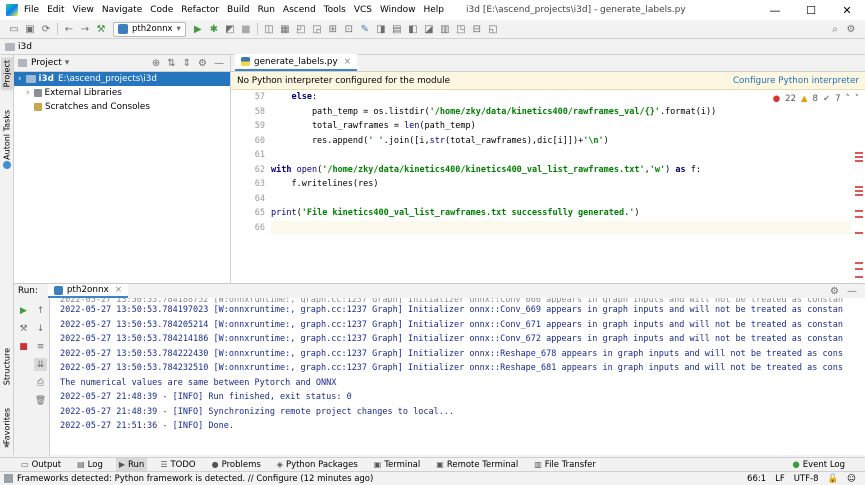 This screenshot has width=865, height=485. What do you see at coordinates (835, 29) in the screenshot?
I see `search-icon: ⌕` at bounding box center [835, 29].